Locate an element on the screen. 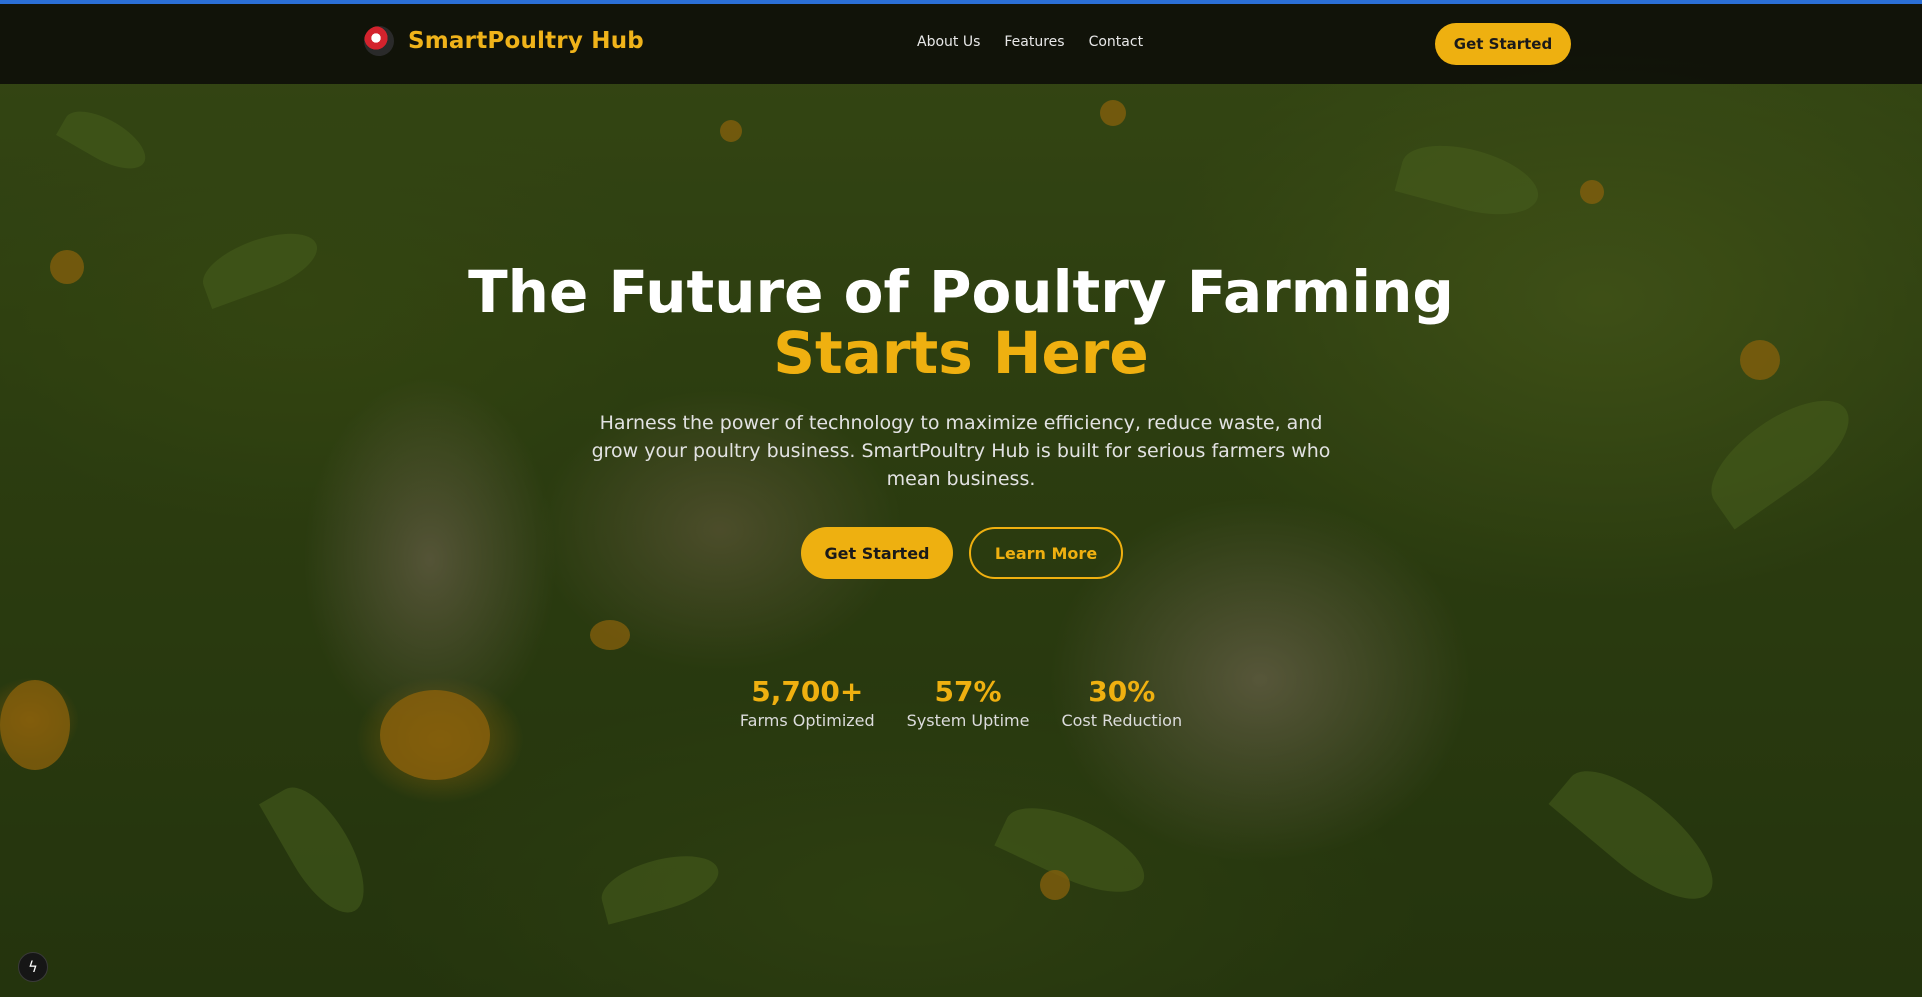  header-get-started-button: Get Started is located at coordinates (1503, 44).